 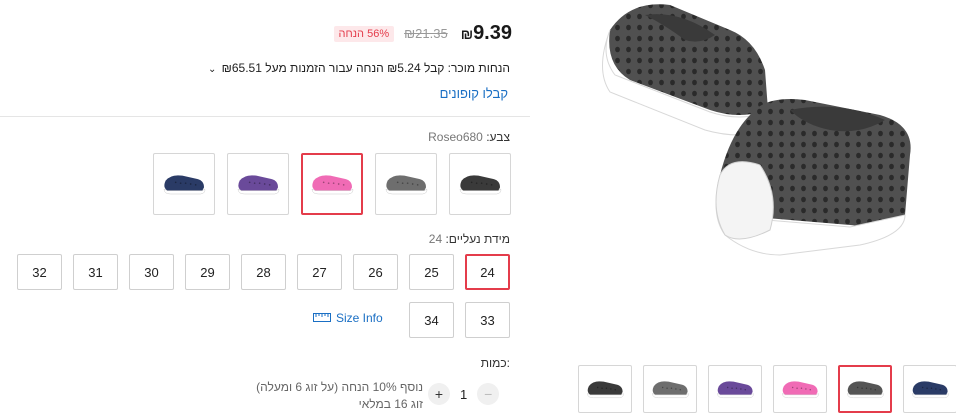 I want to click on selected-size-value: 24, so click(x=435, y=239).